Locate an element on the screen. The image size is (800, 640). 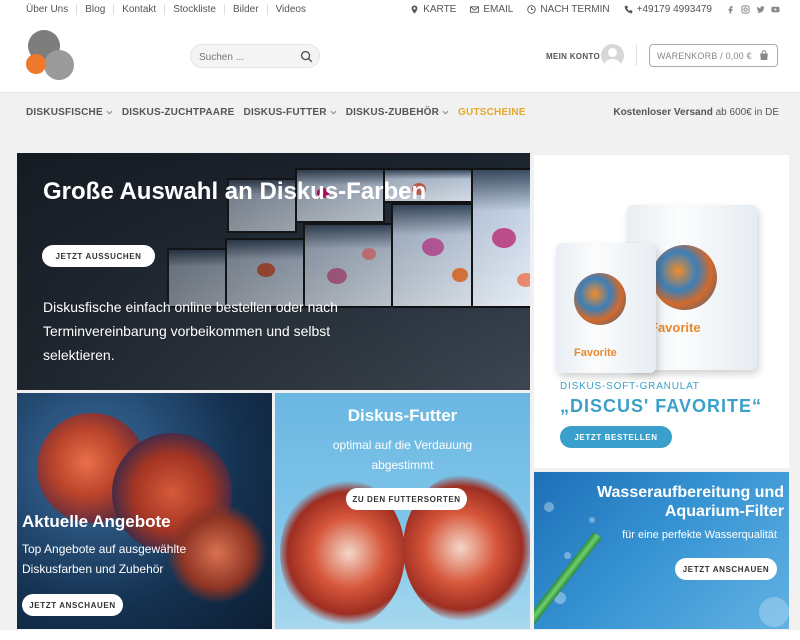
envelope-icon is located at coordinates (475, 9).